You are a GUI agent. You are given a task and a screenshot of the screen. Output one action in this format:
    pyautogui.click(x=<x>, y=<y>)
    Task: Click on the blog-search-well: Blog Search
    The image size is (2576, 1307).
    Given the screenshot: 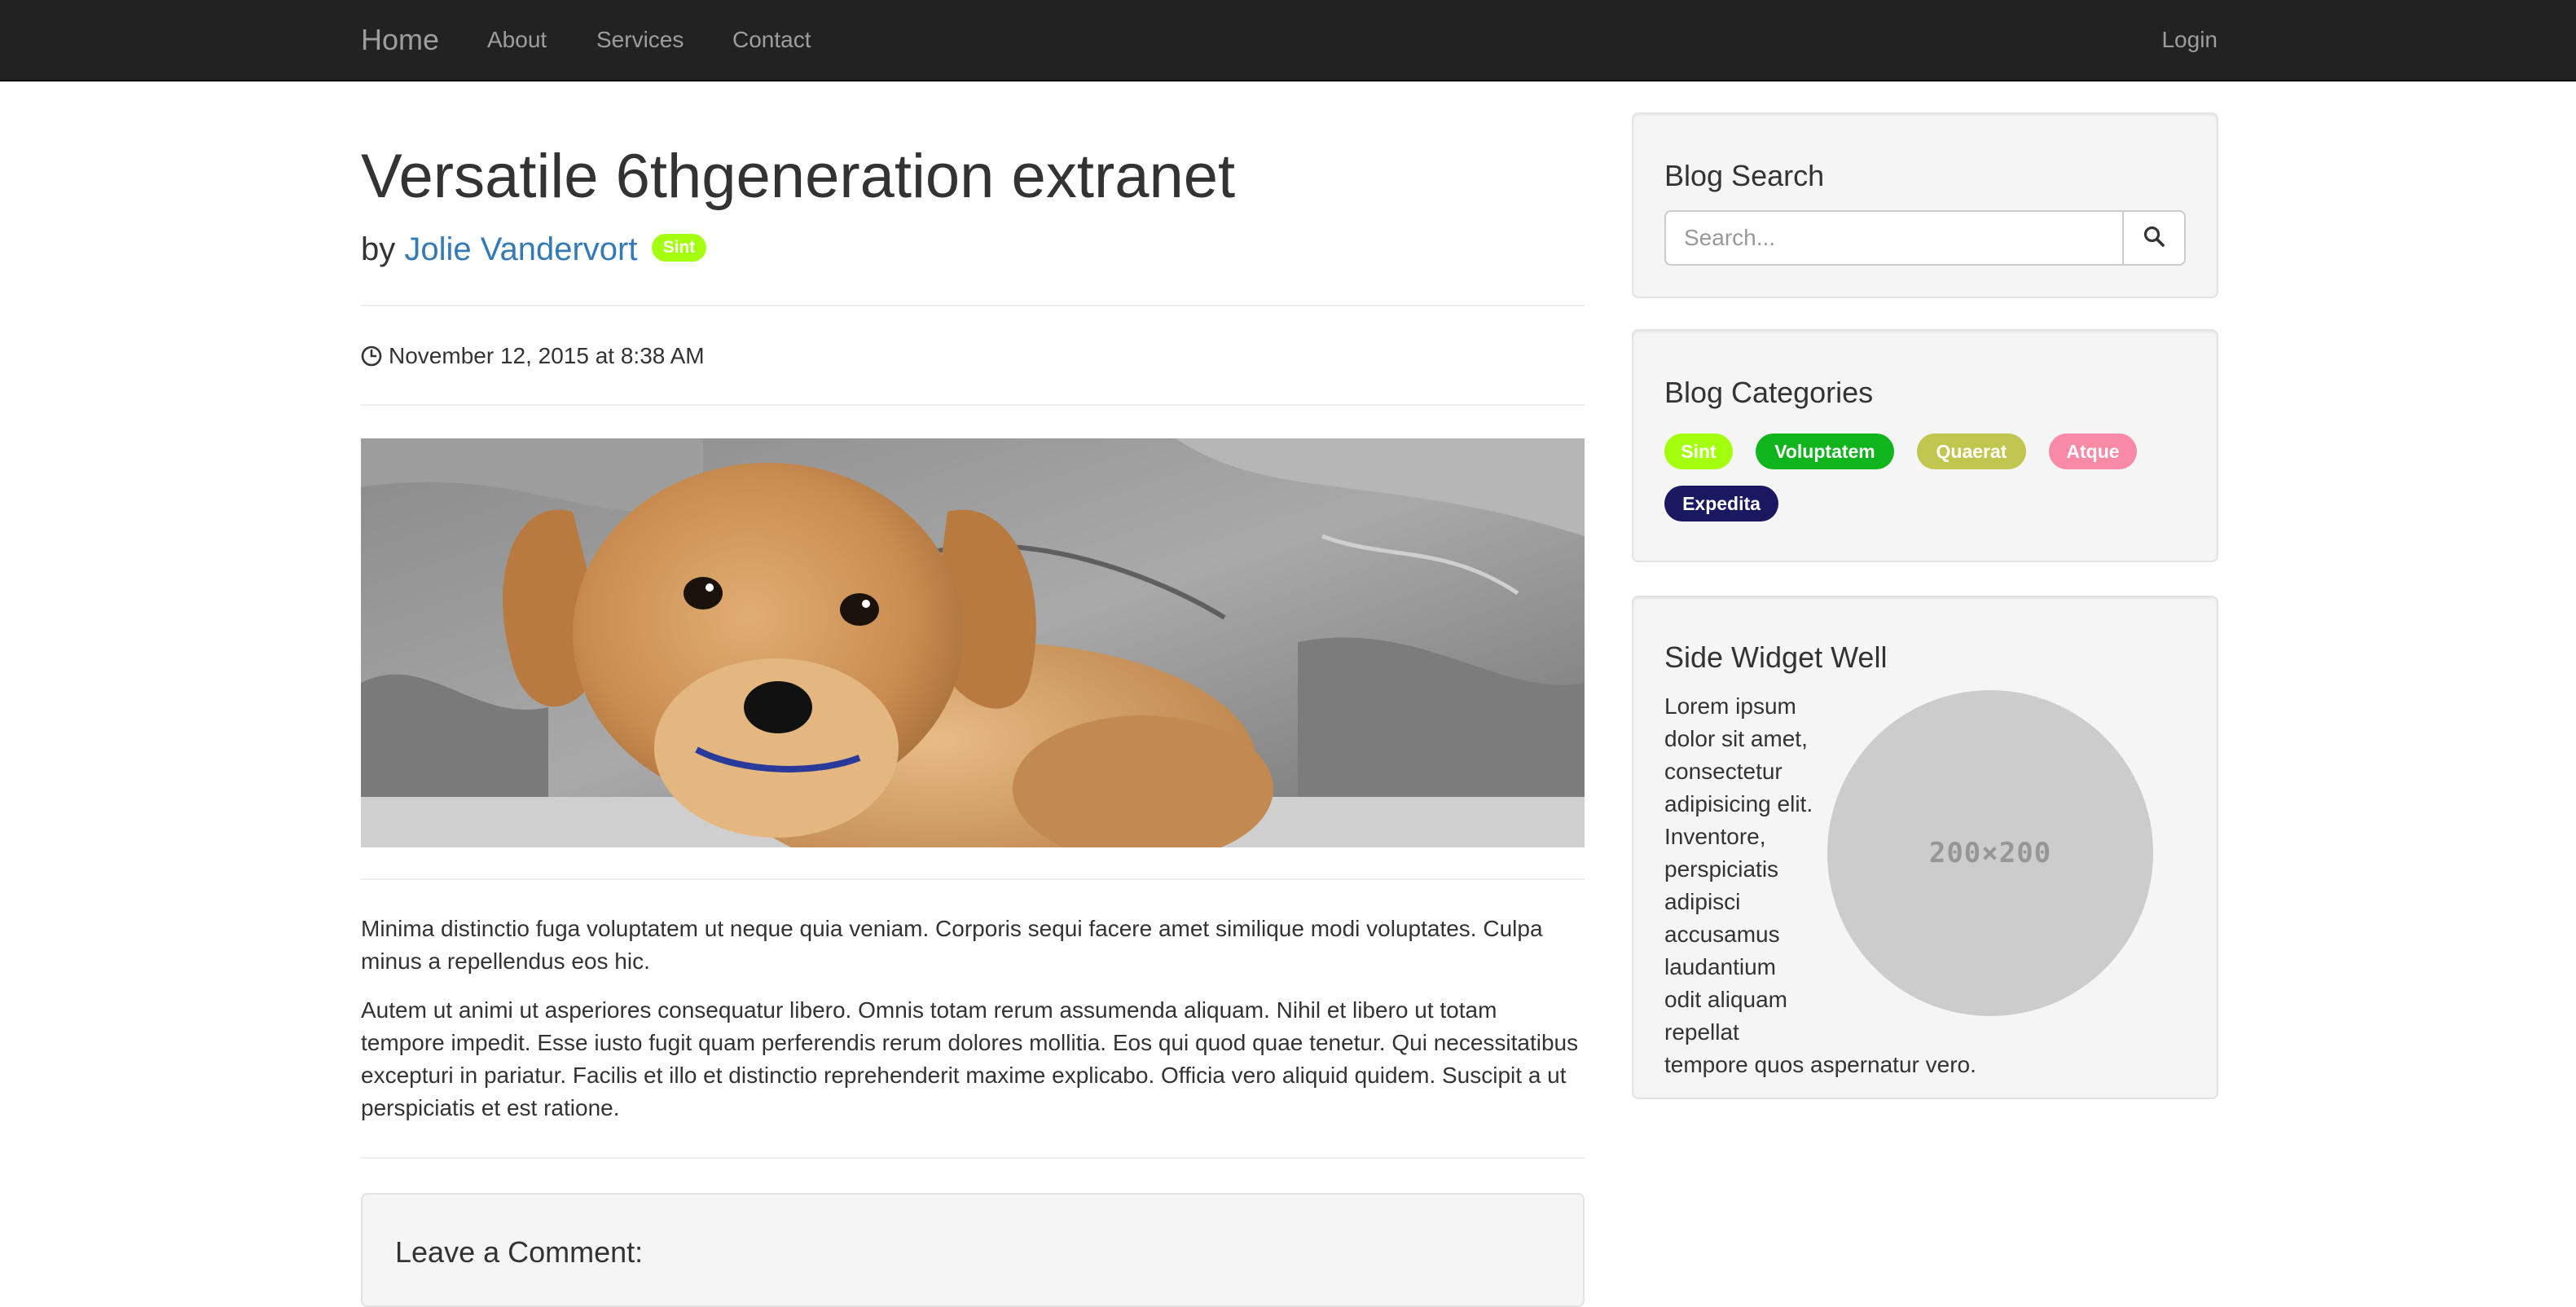 What is the action you would take?
    pyautogui.click(x=1925, y=205)
    